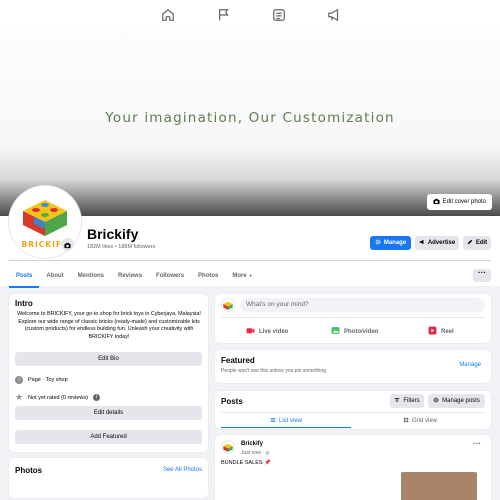 The width and height of the screenshot is (500, 500). What do you see at coordinates (439, 486) in the screenshot?
I see `post-image` at bounding box center [439, 486].